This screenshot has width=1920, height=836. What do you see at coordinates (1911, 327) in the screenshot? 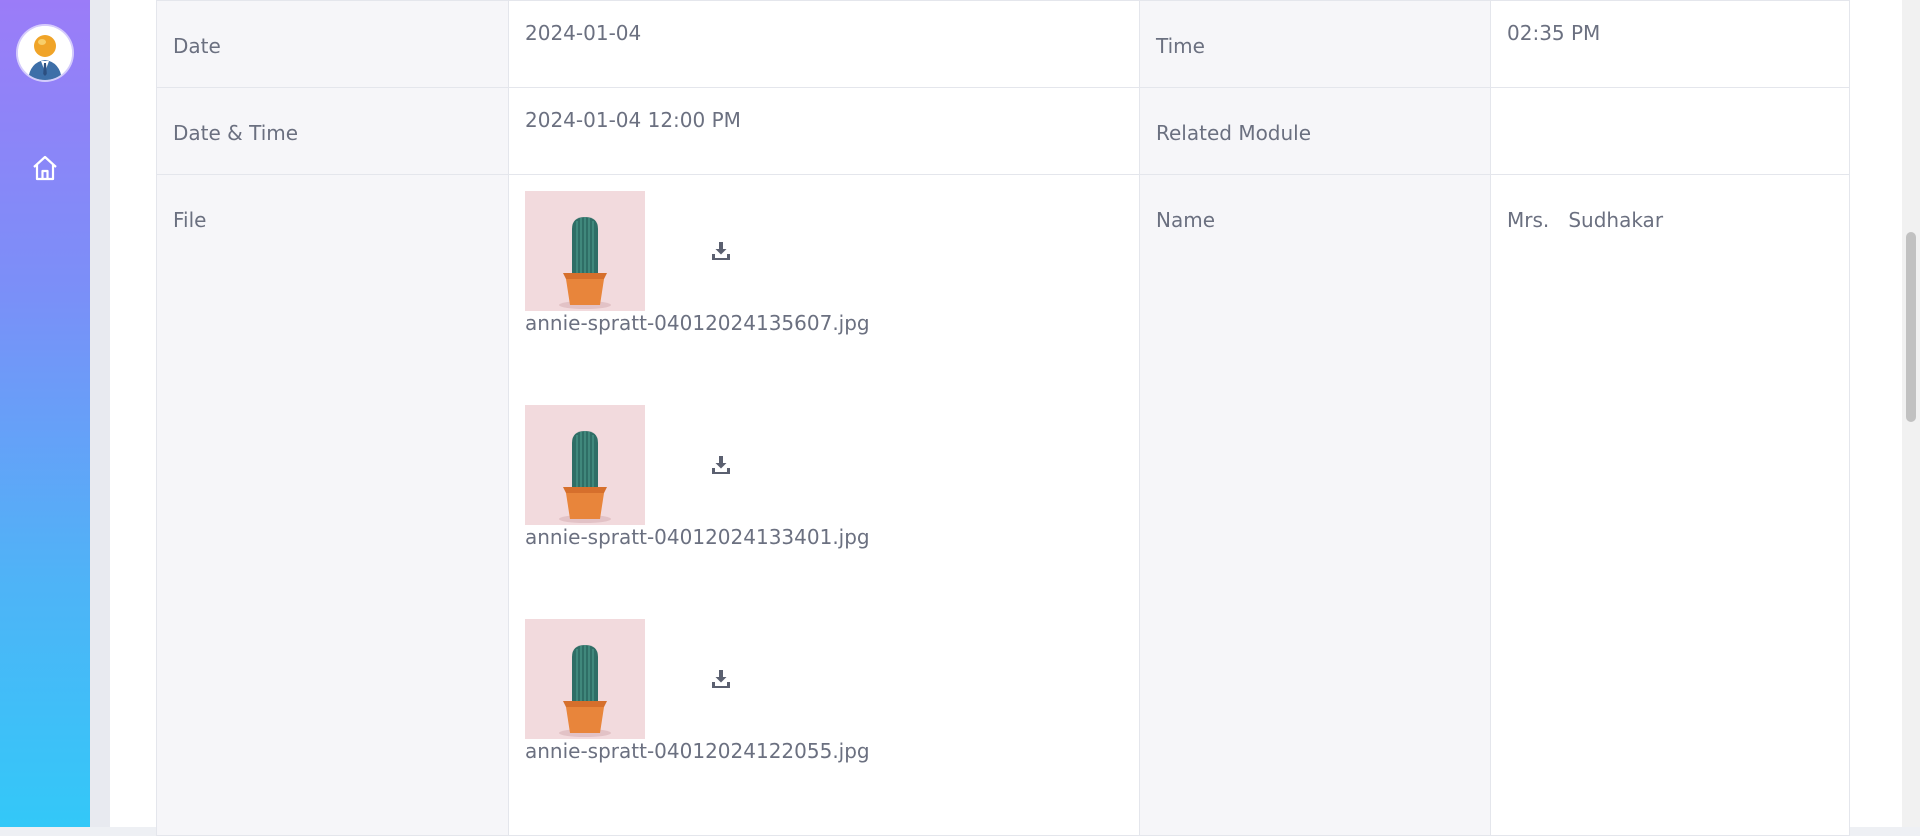
I see `scrollbar-thumb` at bounding box center [1911, 327].